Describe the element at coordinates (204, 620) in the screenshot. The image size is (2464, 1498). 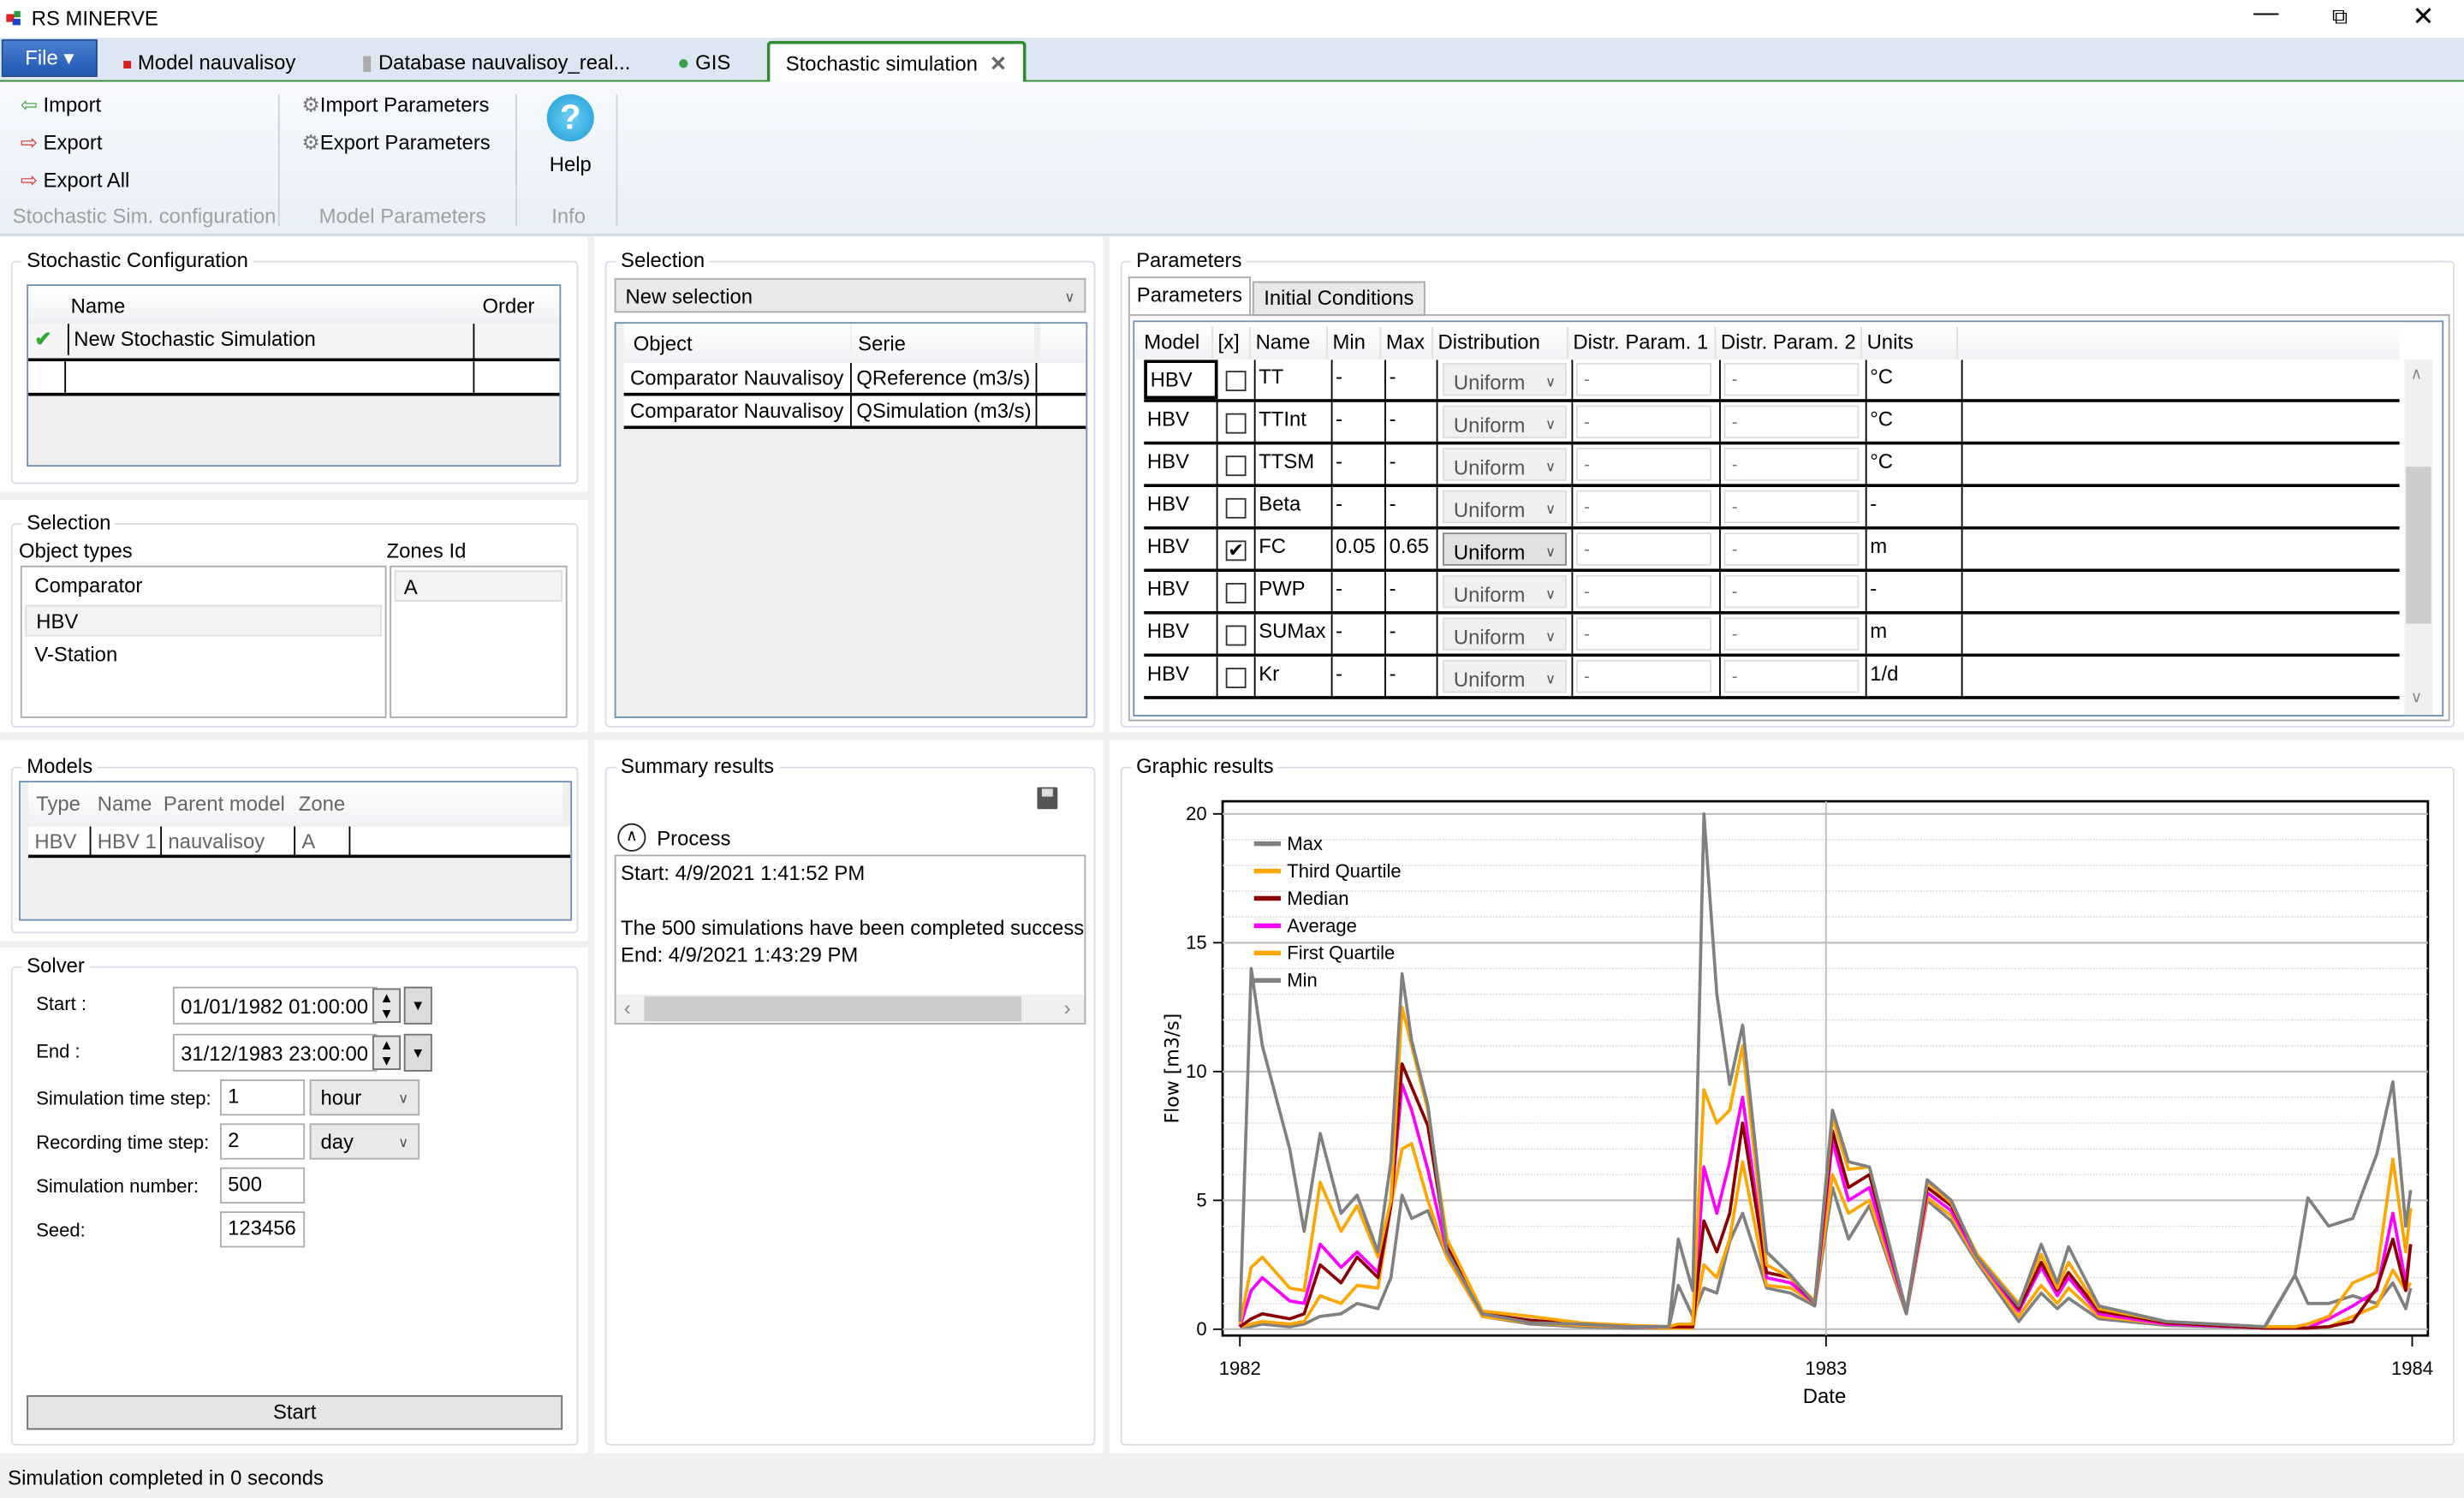
I see `list-item-selected: HBV` at that location.